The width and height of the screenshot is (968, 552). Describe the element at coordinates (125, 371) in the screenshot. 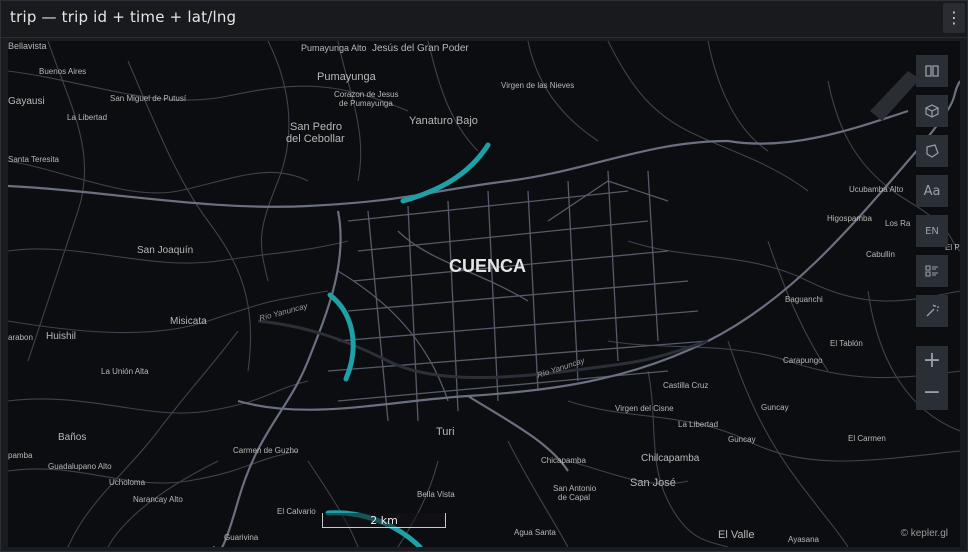

I see `place-label: La Unión Alta` at that location.